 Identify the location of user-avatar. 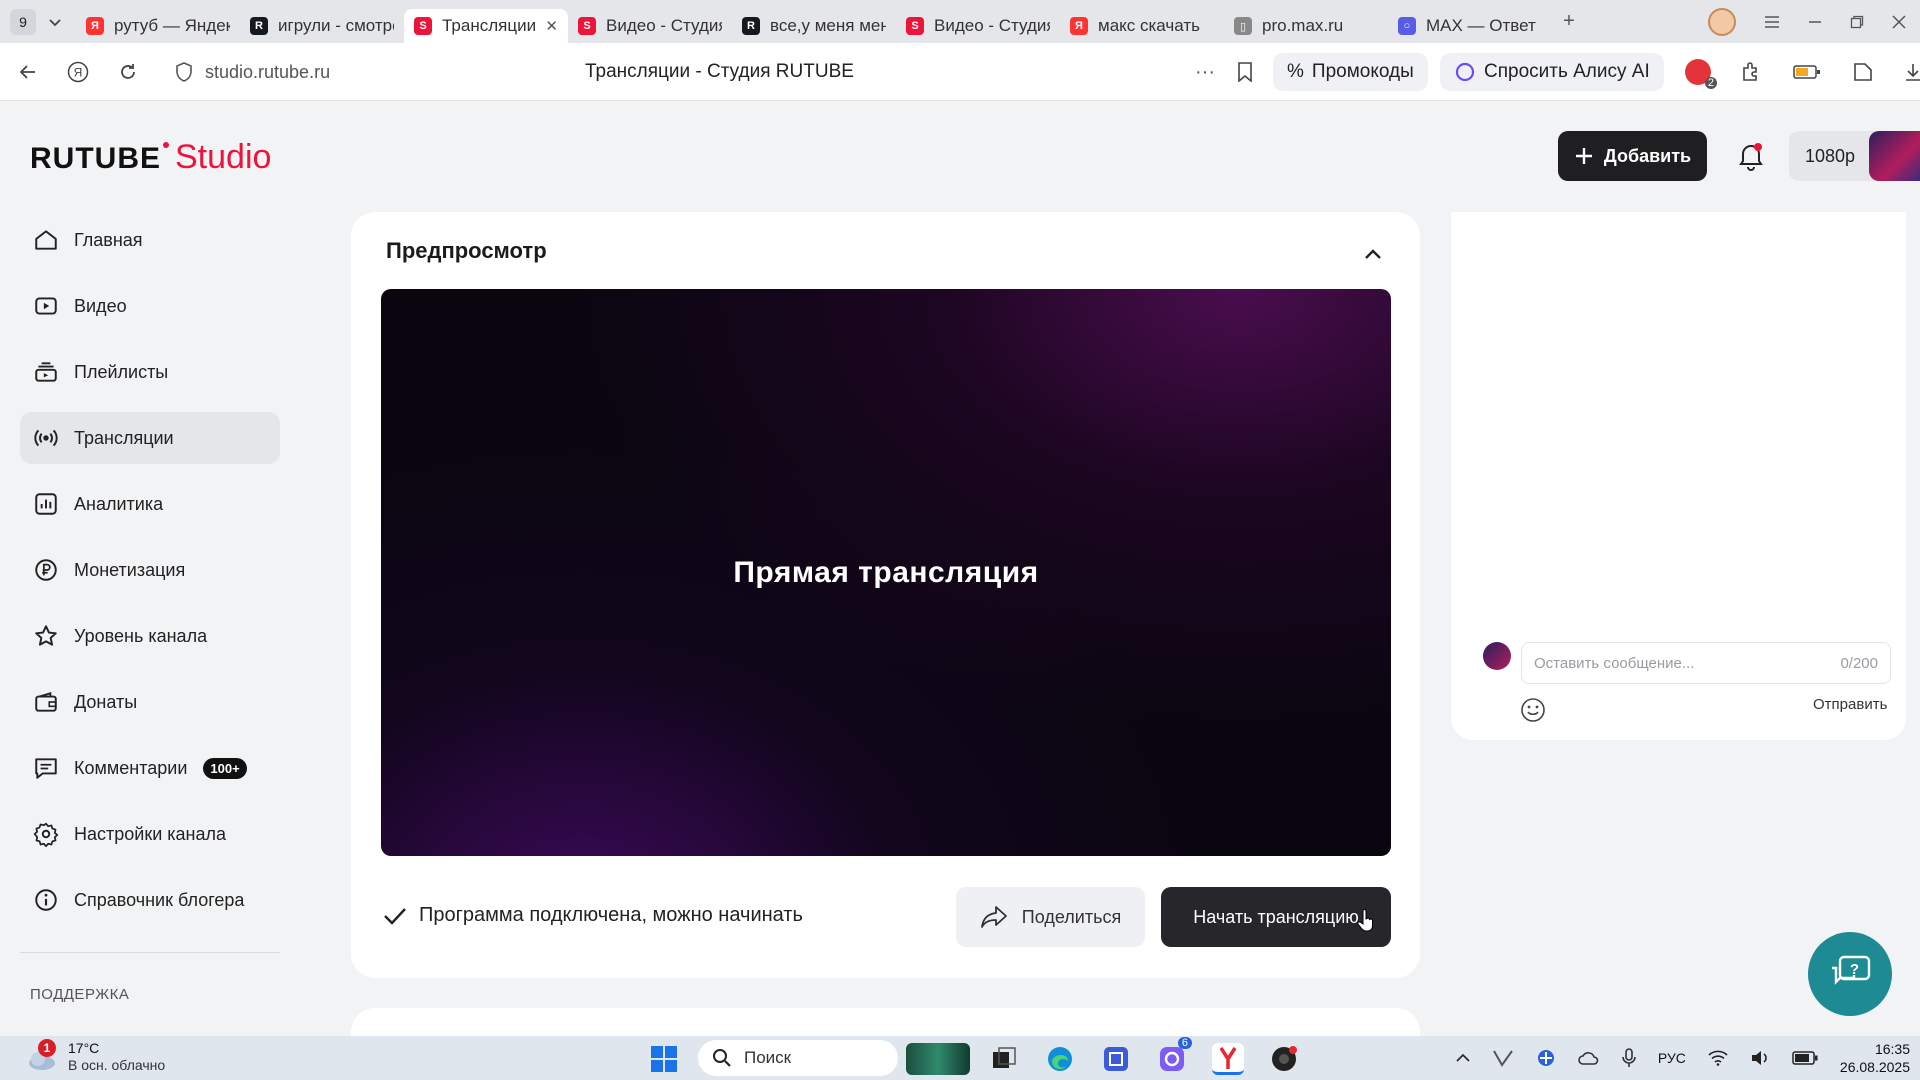
(1894, 156).